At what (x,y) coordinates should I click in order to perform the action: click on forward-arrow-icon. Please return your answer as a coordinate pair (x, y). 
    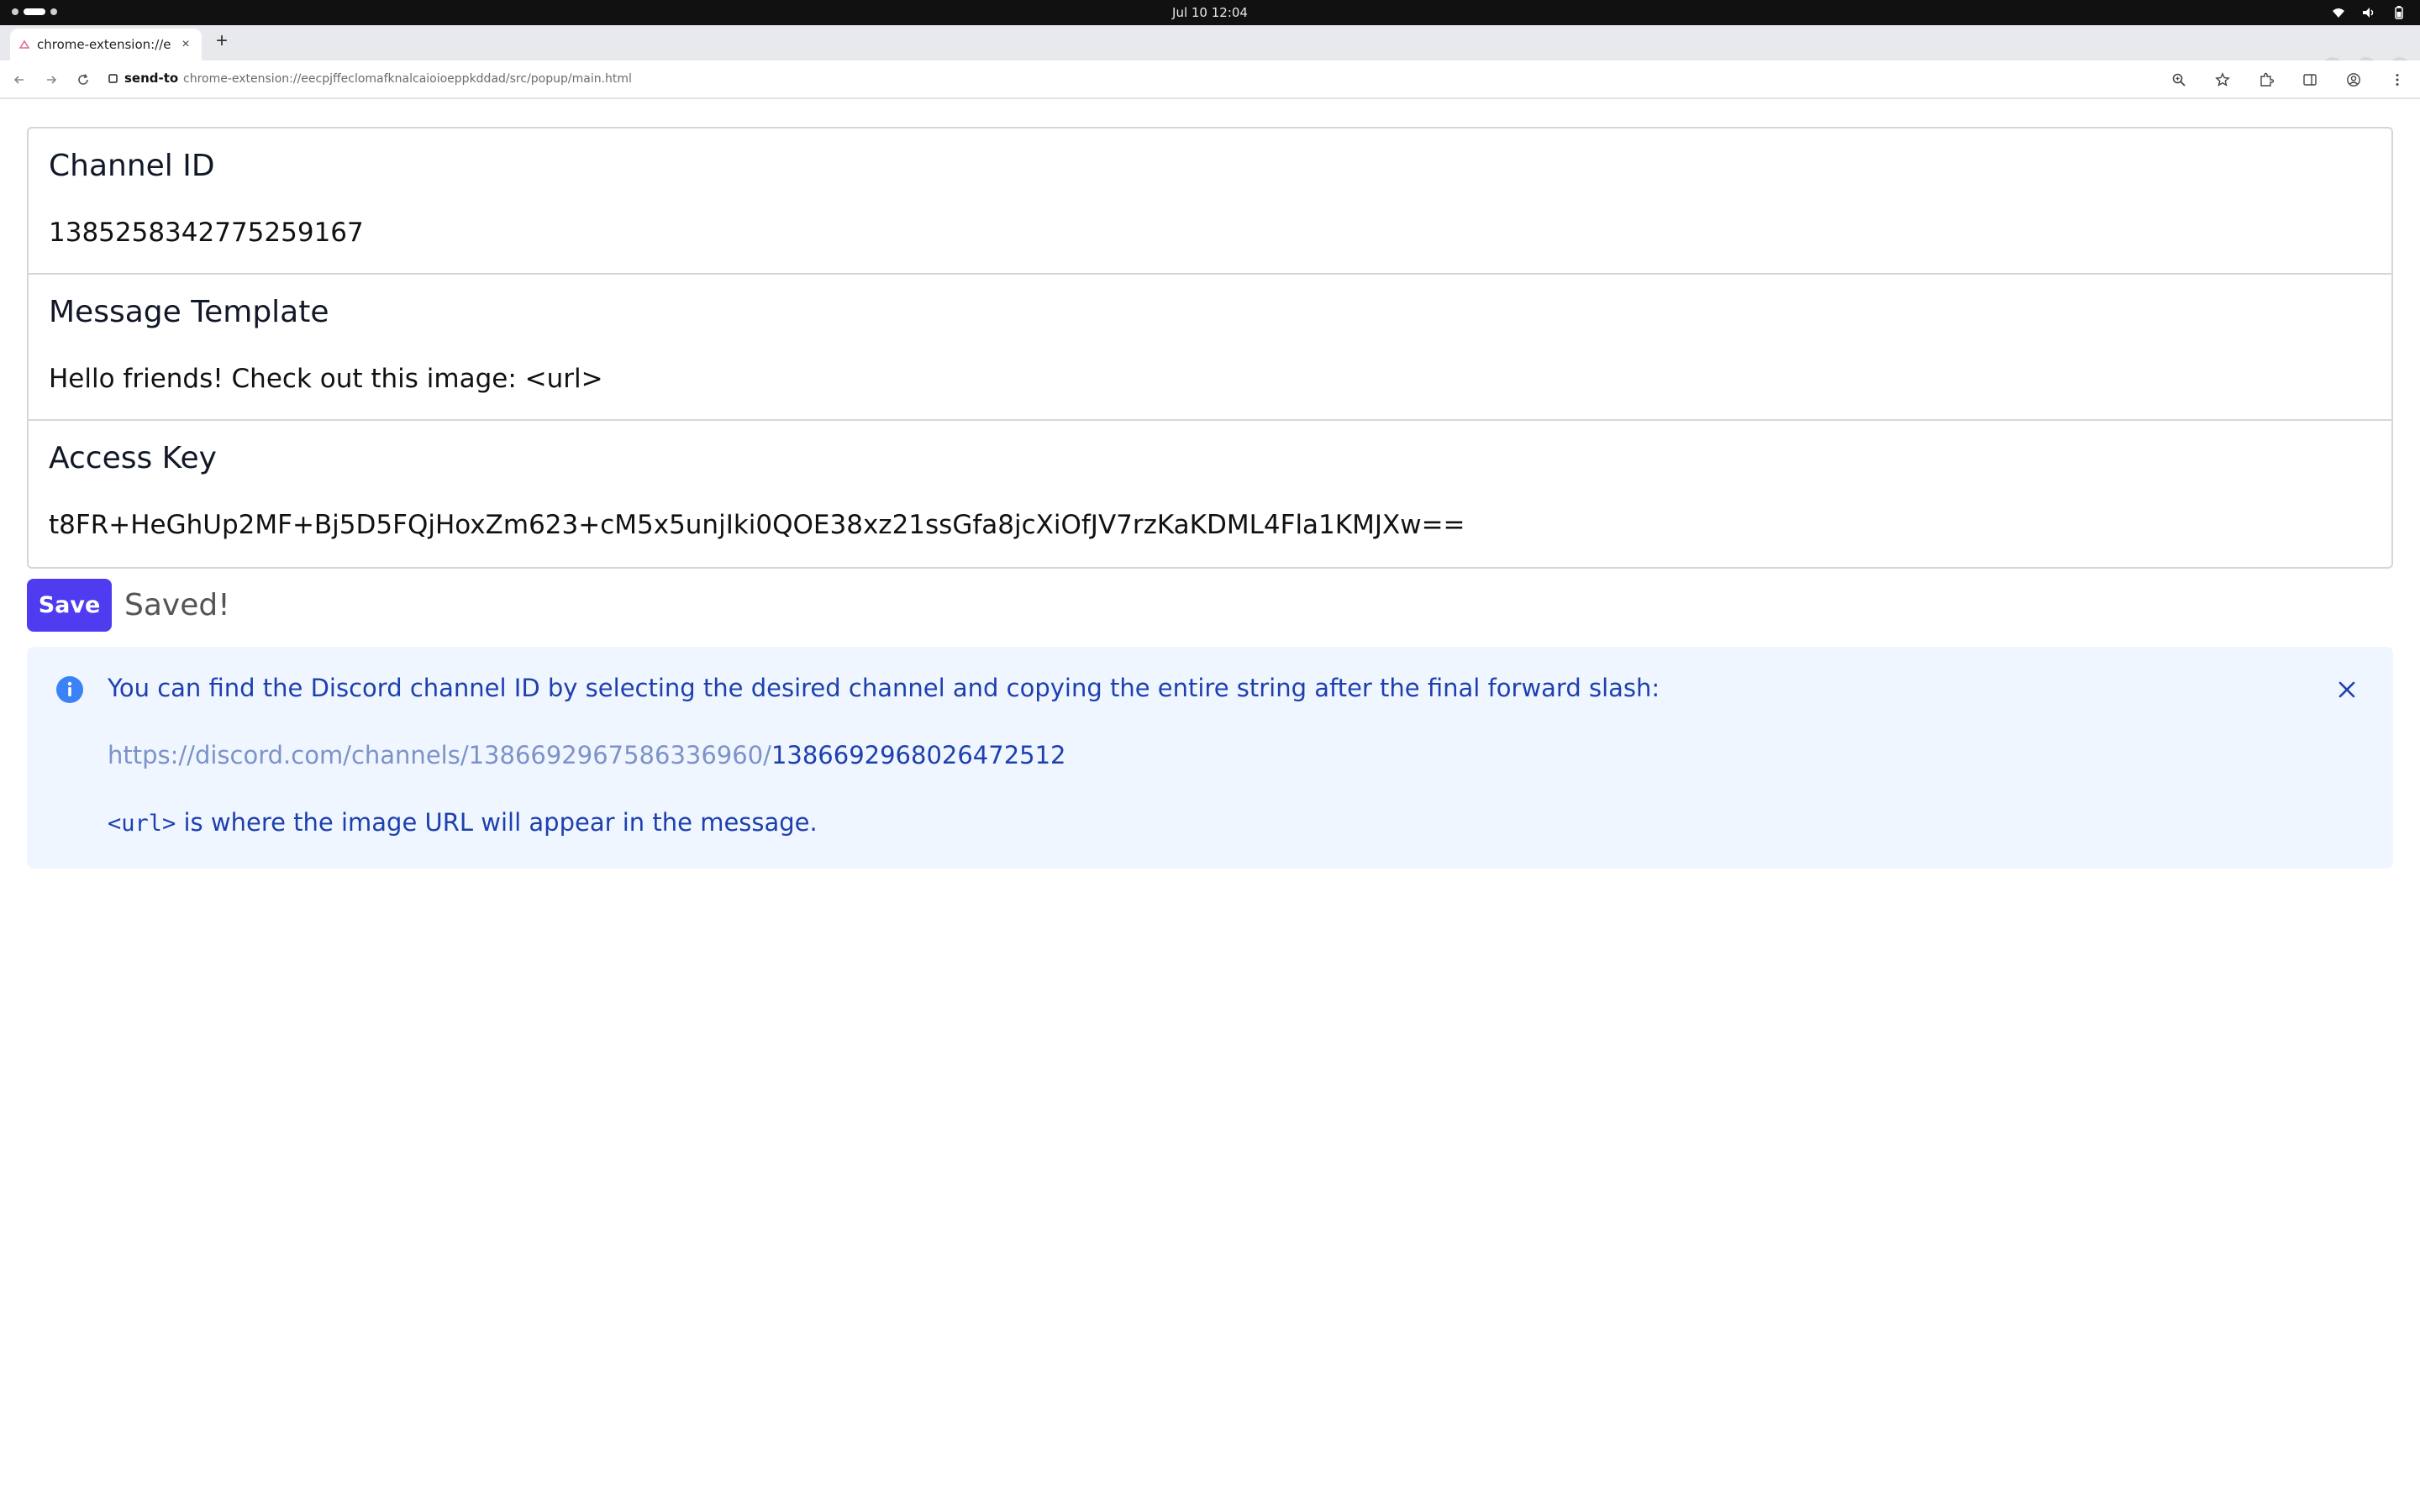
    Looking at the image, I should click on (52, 80).